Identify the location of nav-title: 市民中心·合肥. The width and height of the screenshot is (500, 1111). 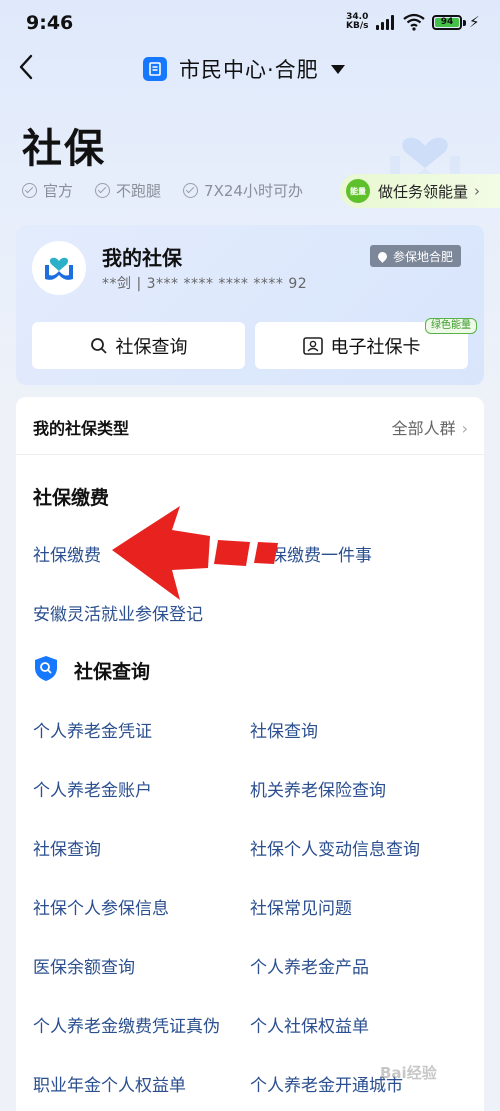
(249, 70).